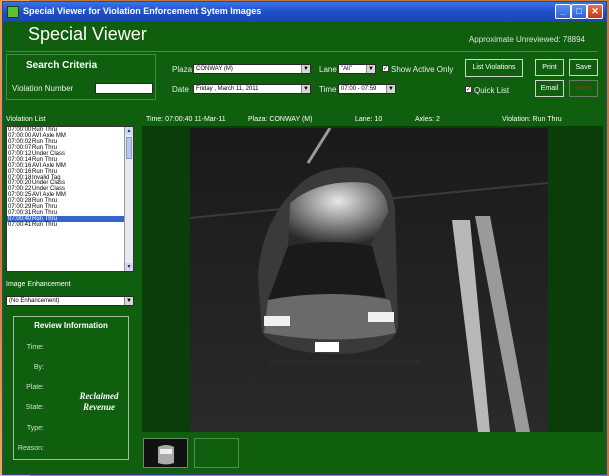 The width and height of the screenshot is (609, 476). Describe the element at coordinates (359, 89) in the screenshot. I see `time-value: 07:00 - 07:59` at that location.